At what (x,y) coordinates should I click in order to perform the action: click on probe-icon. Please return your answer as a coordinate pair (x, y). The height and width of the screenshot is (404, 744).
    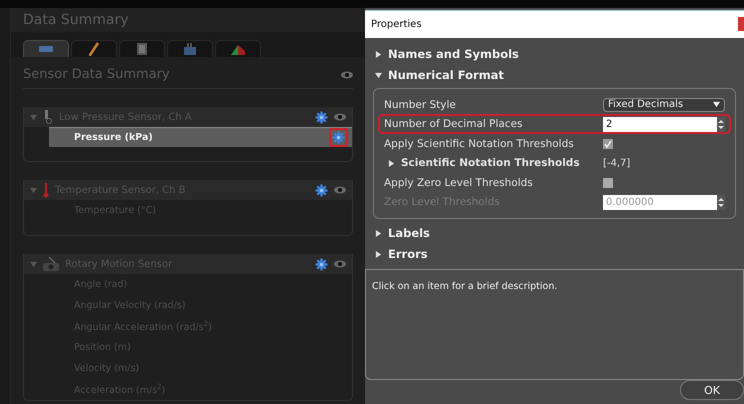
    Looking at the image, I should click on (48, 117).